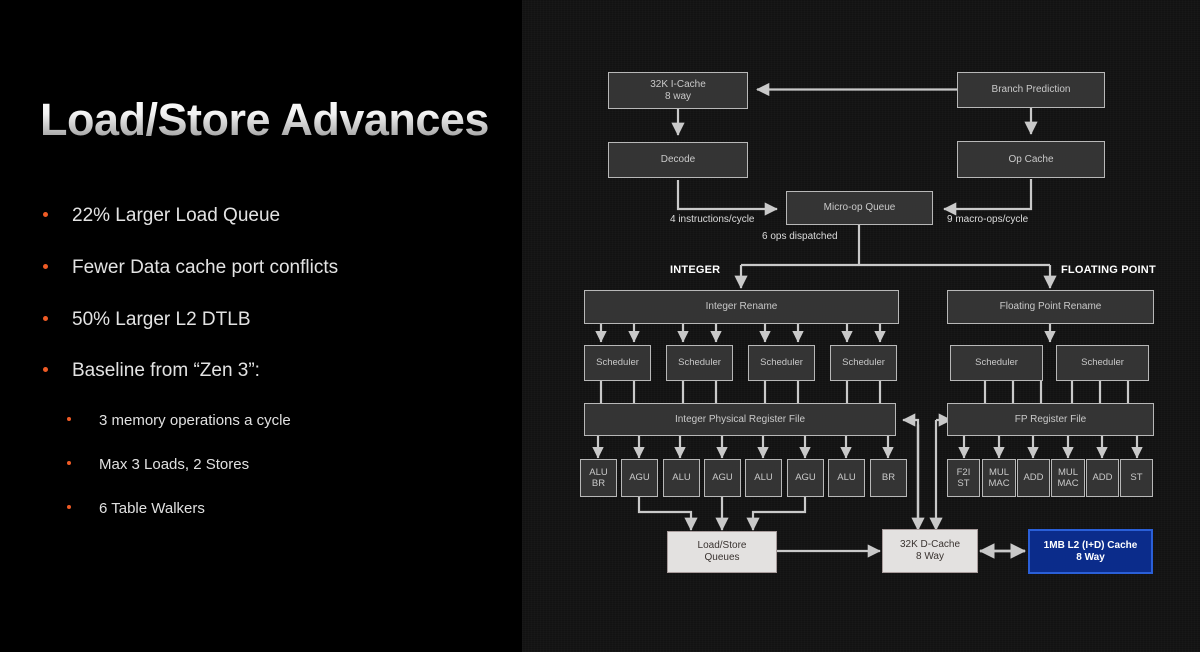 The width and height of the screenshot is (1200, 652). I want to click on unit-f2i-st: F2I ST, so click(963, 478).